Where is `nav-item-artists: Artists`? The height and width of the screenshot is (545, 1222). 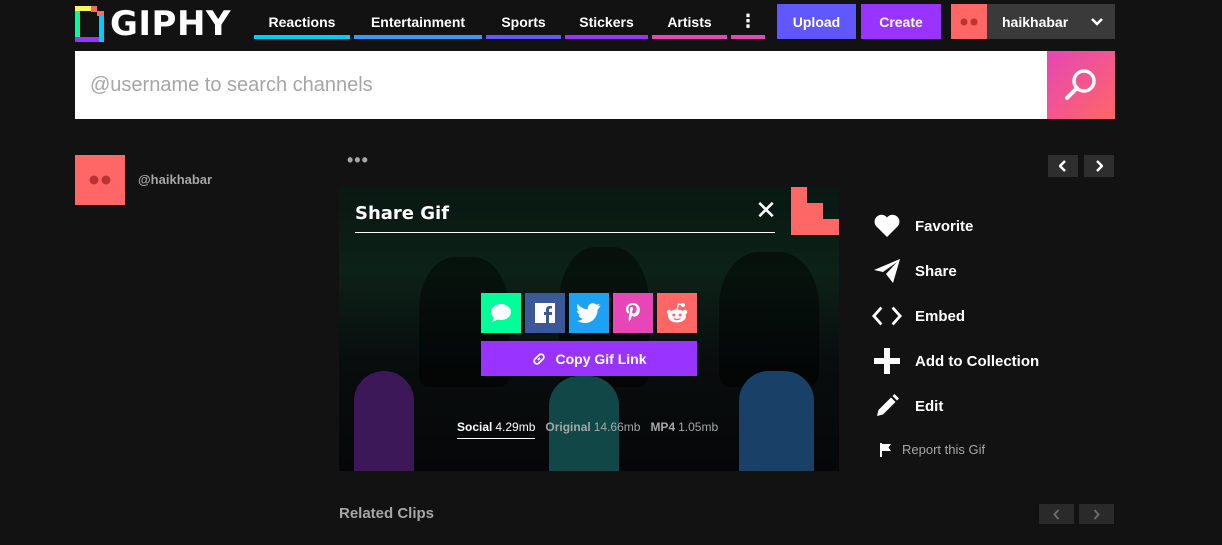 nav-item-artists: Artists is located at coordinates (689, 21).